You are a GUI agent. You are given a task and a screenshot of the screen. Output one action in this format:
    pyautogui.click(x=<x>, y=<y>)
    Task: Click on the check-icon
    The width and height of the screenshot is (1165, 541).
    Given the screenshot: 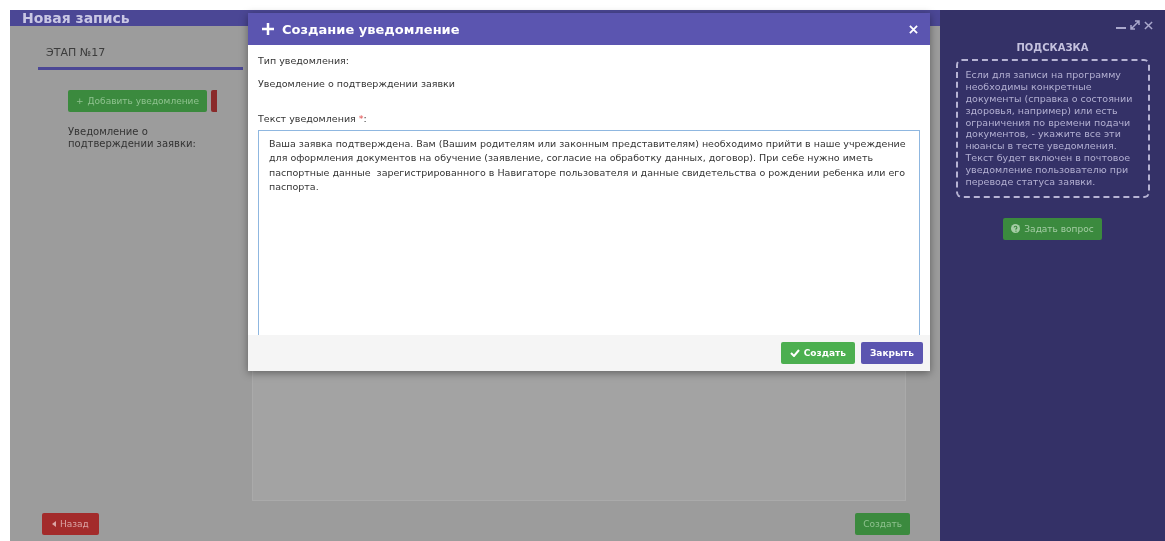 What is the action you would take?
    pyautogui.click(x=794, y=353)
    